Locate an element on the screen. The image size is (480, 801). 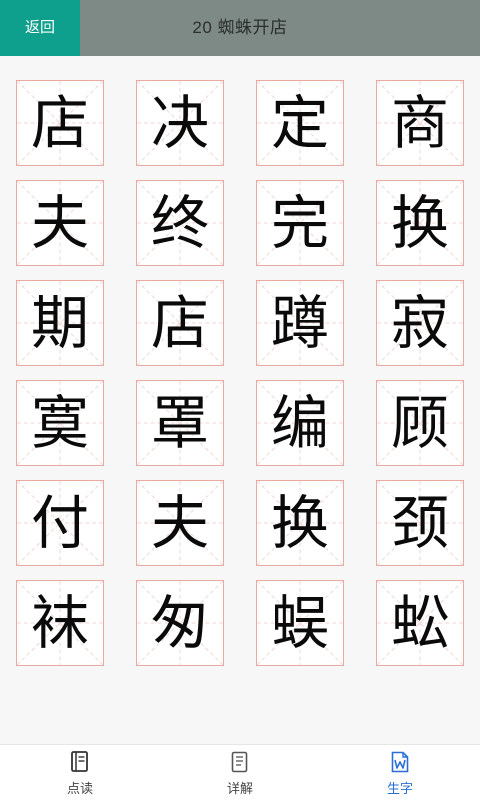
tab-new-characters: 生字 is located at coordinates (400, 773).